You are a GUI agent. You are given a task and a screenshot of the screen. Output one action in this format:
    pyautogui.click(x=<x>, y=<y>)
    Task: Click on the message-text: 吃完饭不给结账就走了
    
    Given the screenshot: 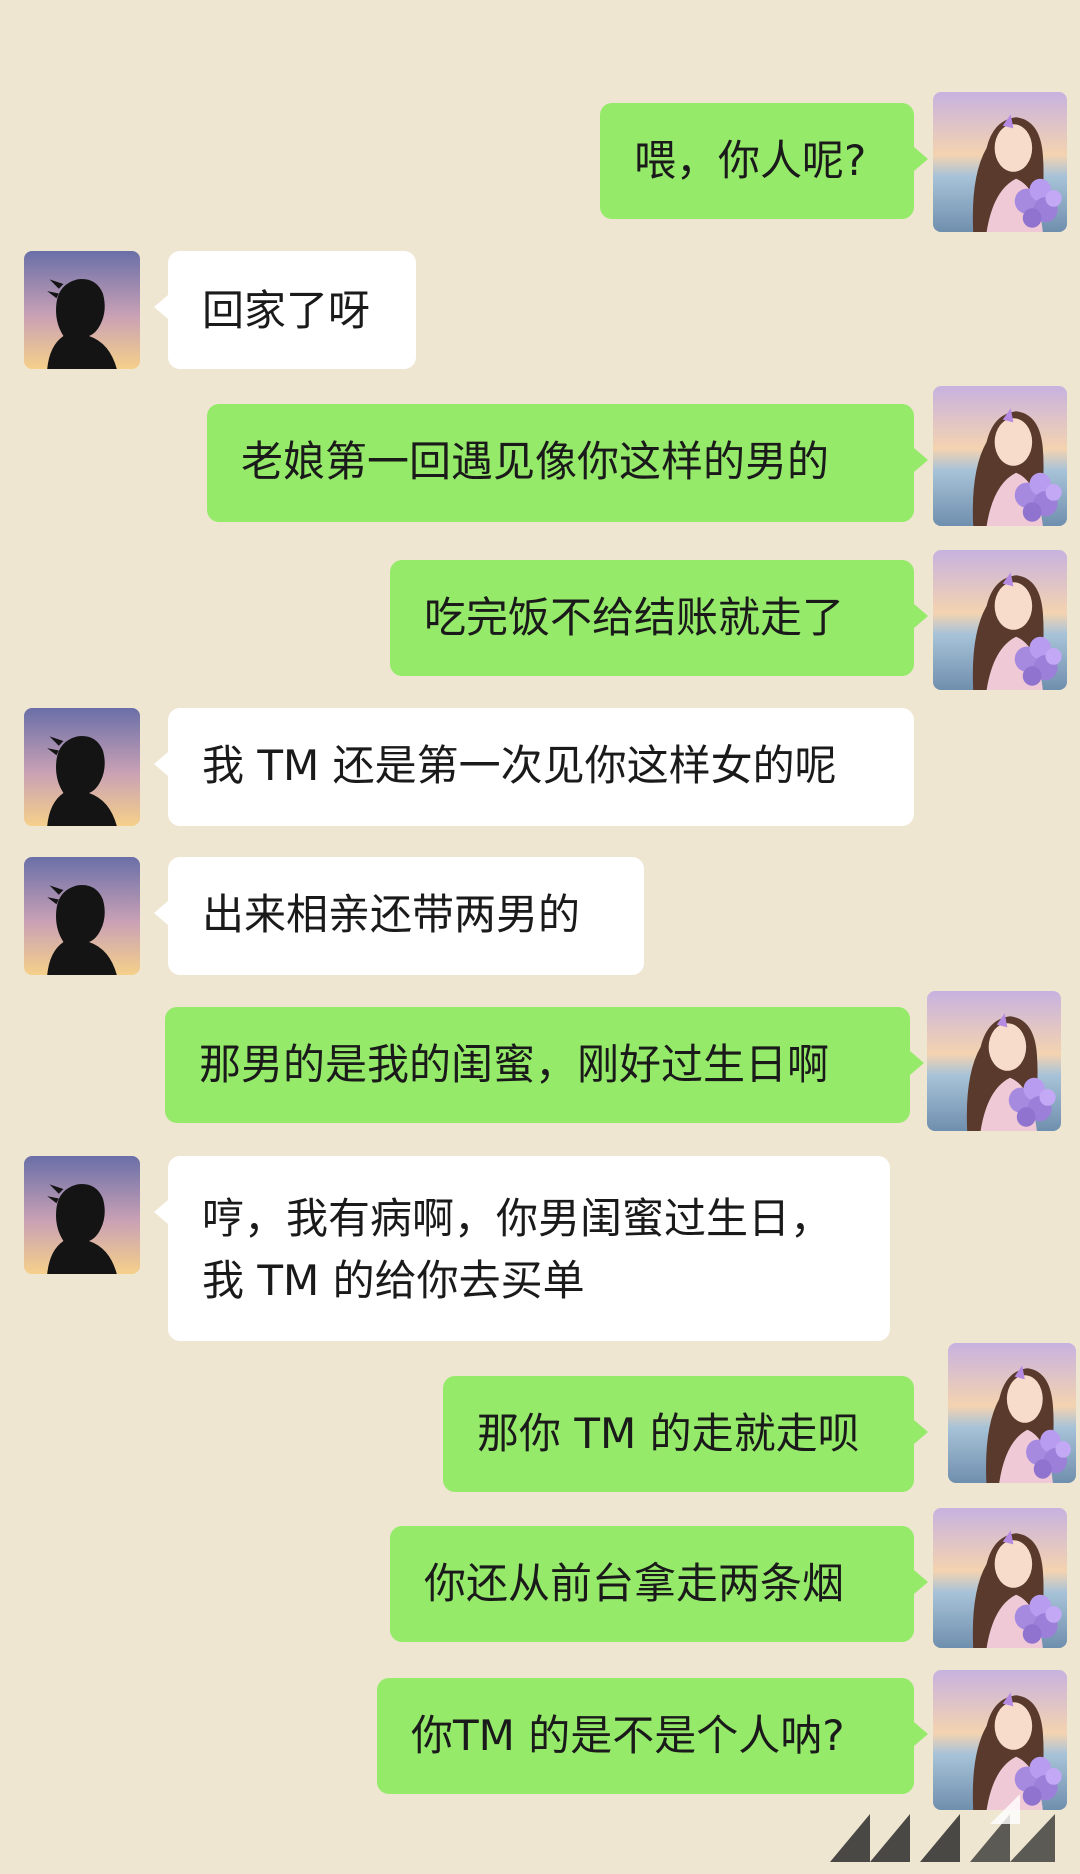 What is the action you would take?
    pyautogui.click(x=634, y=617)
    